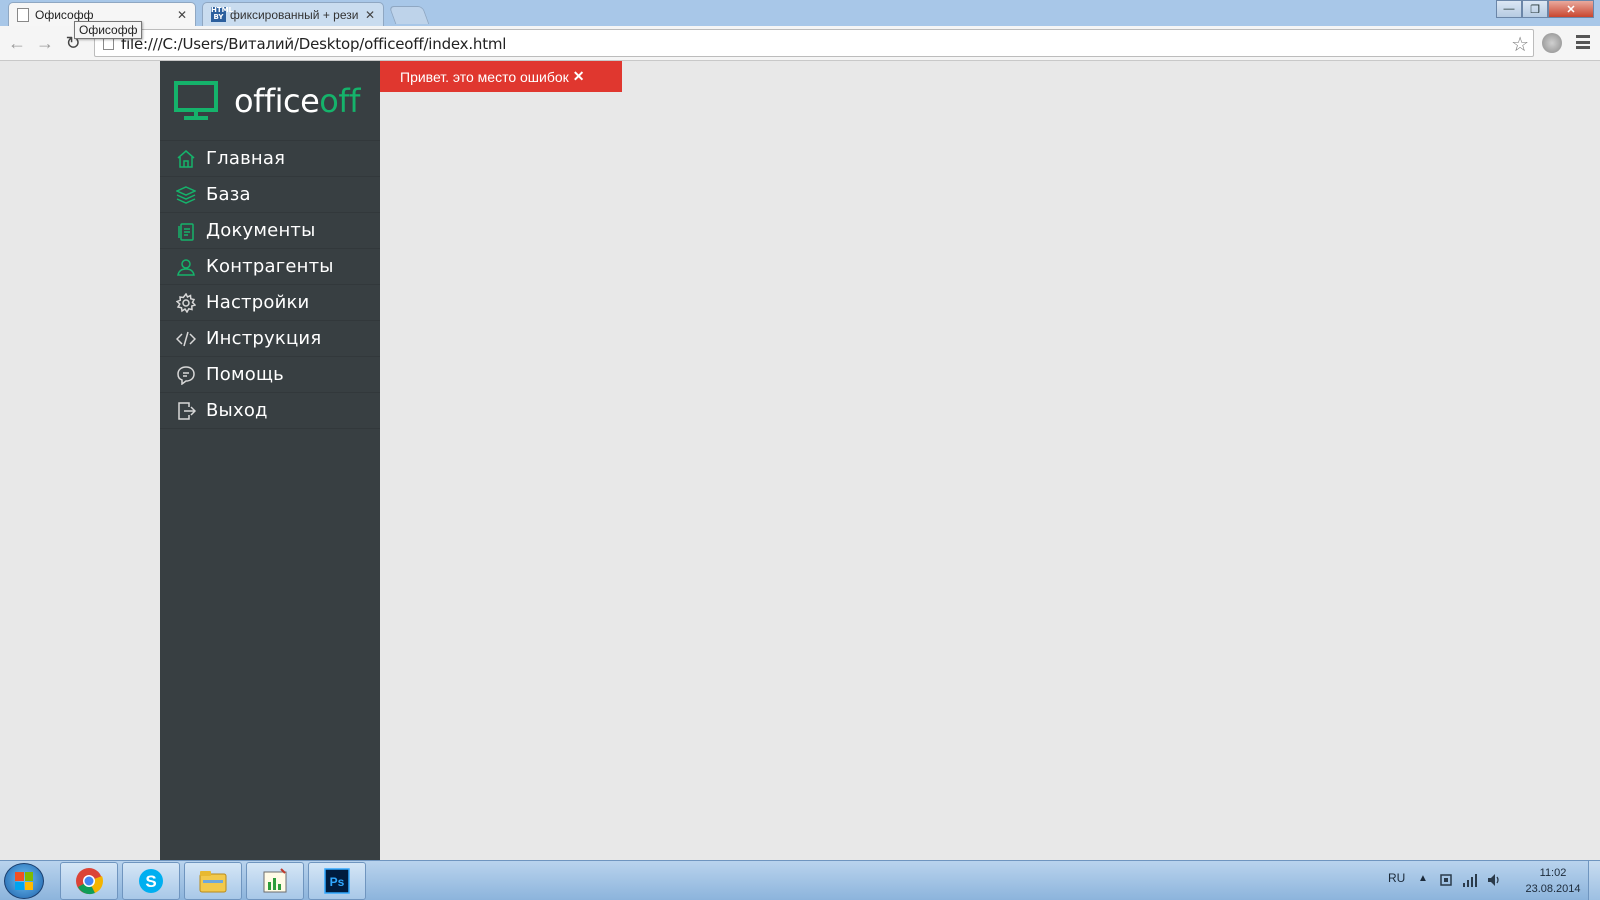 The height and width of the screenshot is (900, 1600). I want to click on sidebar-item-label: Выход, so click(237, 410).